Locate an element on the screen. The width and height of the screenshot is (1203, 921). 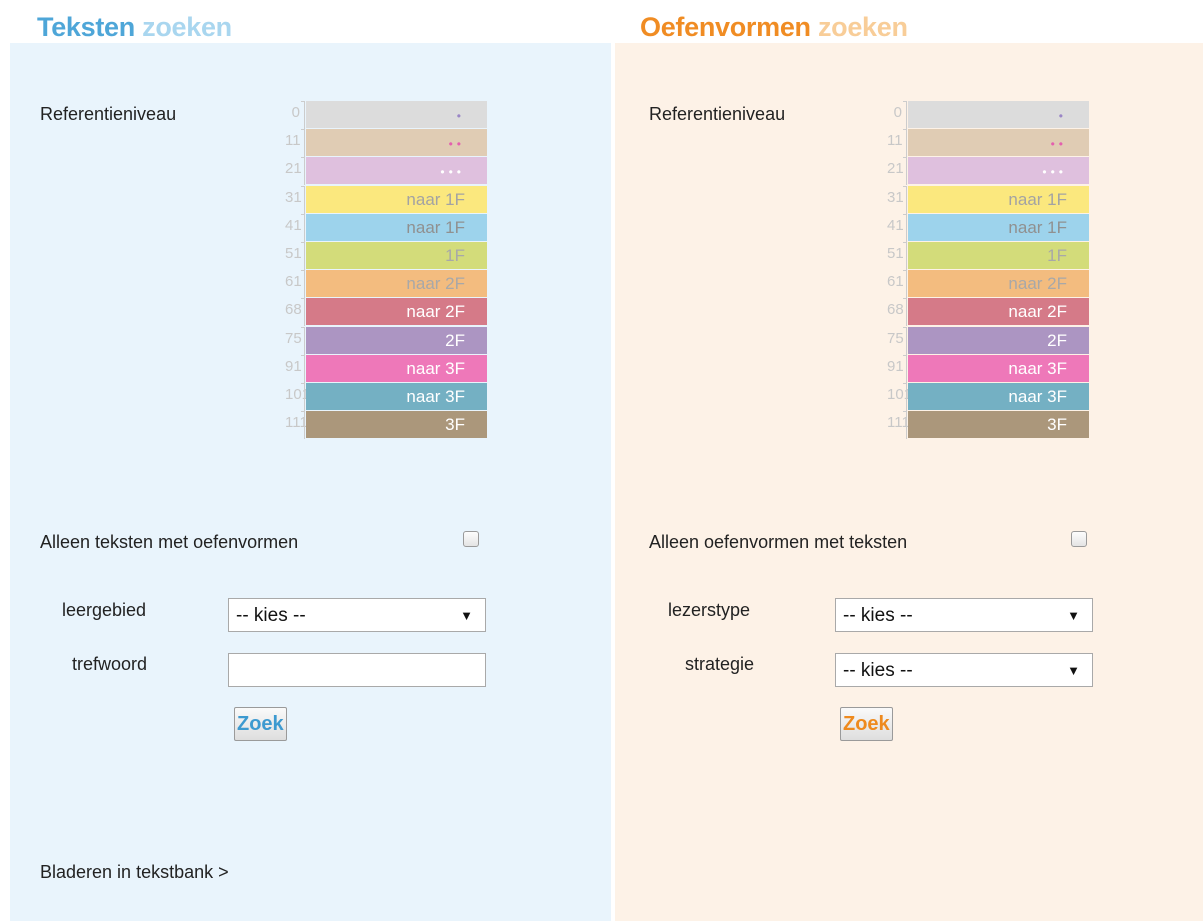
exercises-level-row-8: 75 2F is located at coordinates (988, 340).